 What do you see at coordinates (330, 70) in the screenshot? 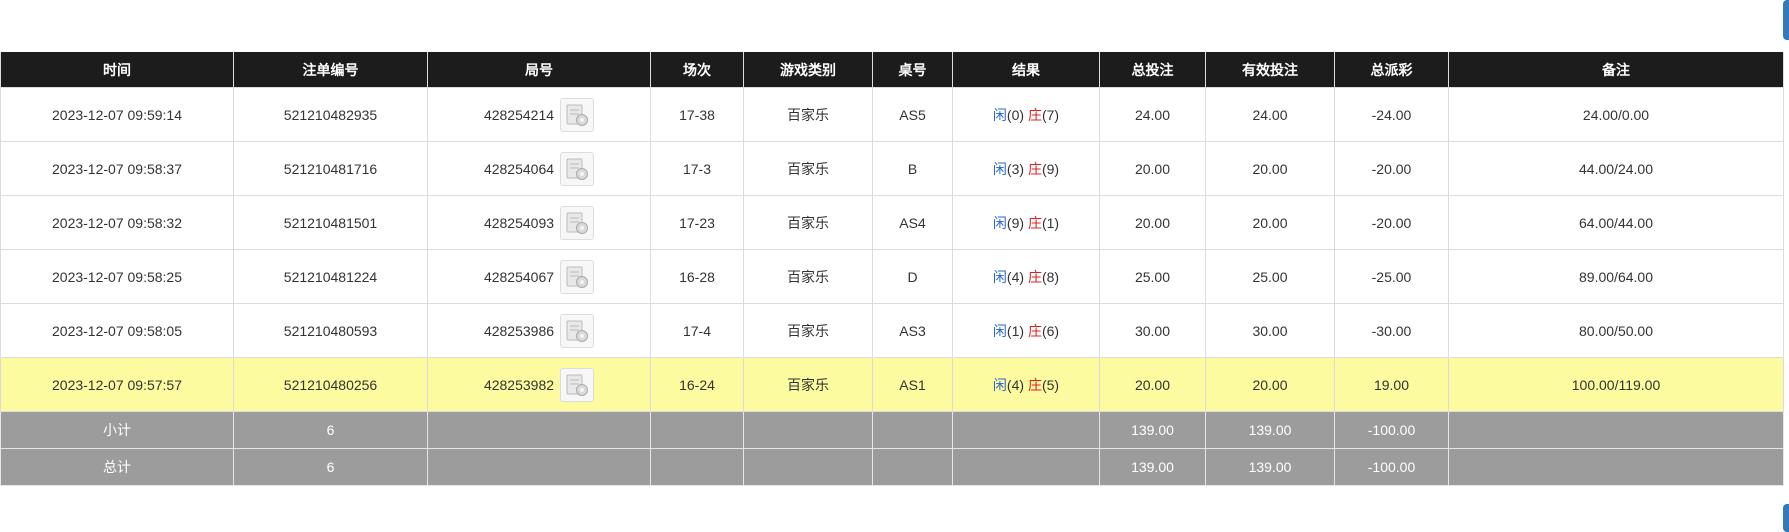
I see `header-bet-id: 注单编号` at bounding box center [330, 70].